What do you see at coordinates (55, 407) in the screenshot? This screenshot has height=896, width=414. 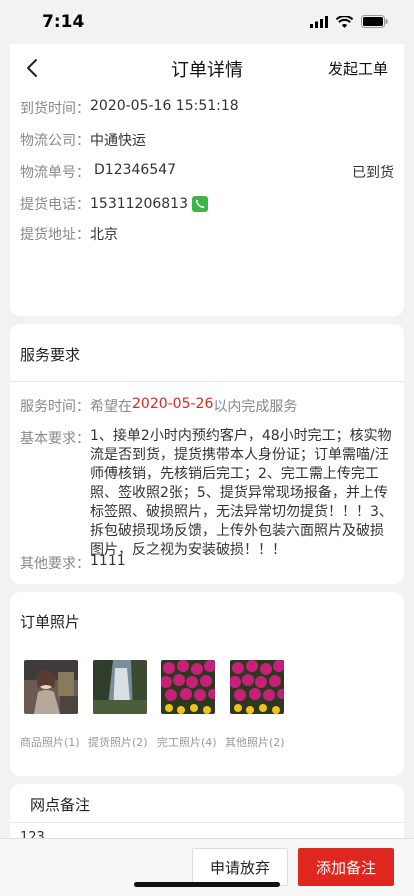 I see `service-time-label: 服务时间：` at bounding box center [55, 407].